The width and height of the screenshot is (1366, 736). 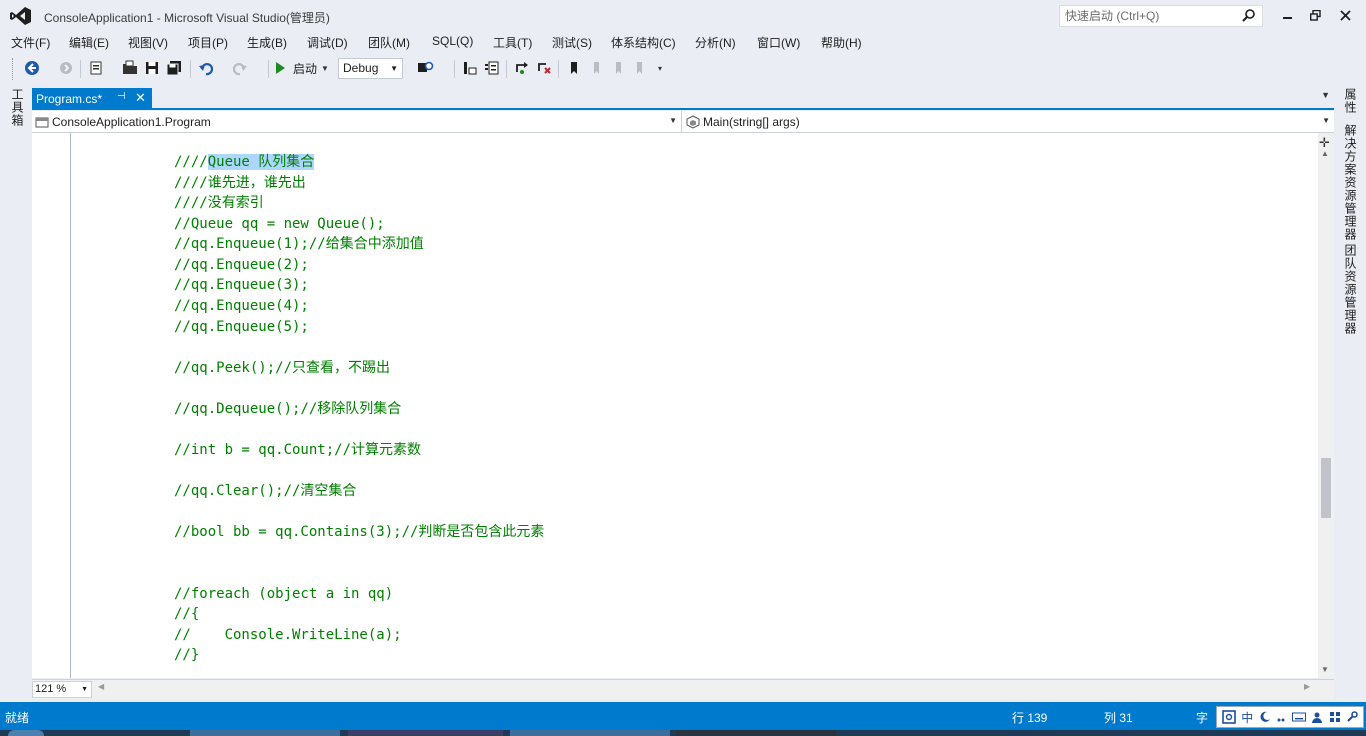 What do you see at coordinates (241, 327) in the screenshot?
I see `code-line: //qq.Enqueue(5);` at bounding box center [241, 327].